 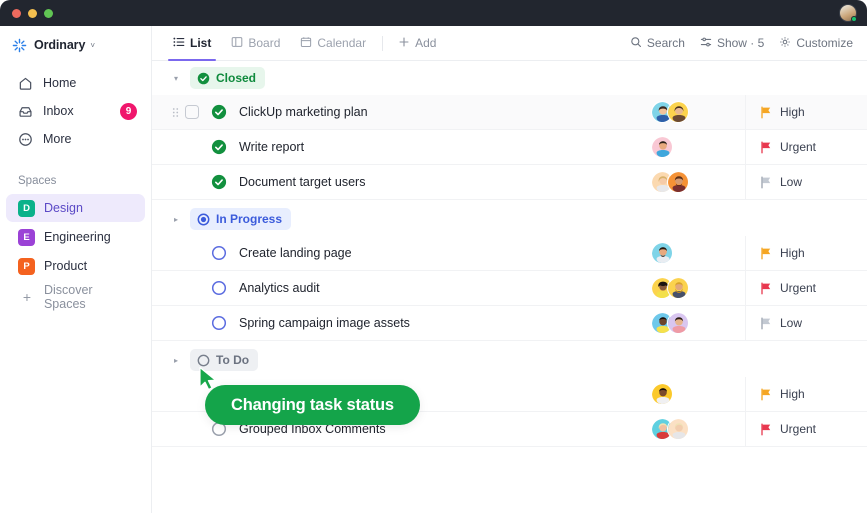 What do you see at coordinates (848, 13) in the screenshot?
I see `user-avatar` at bounding box center [848, 13].